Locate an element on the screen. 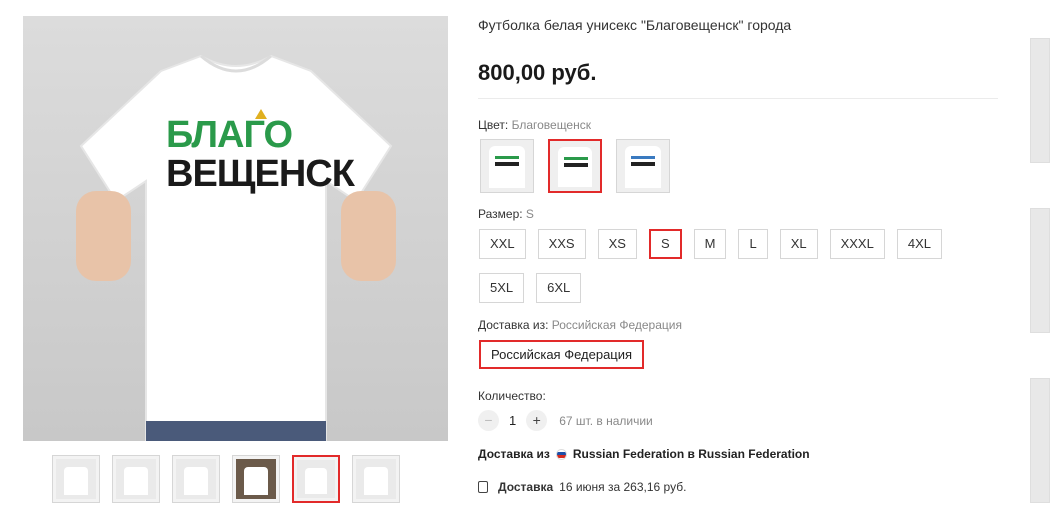 This screenshot has width=1050, height=516. color-label: Цвет: Благовещенск is located at coordinates (534, 125).